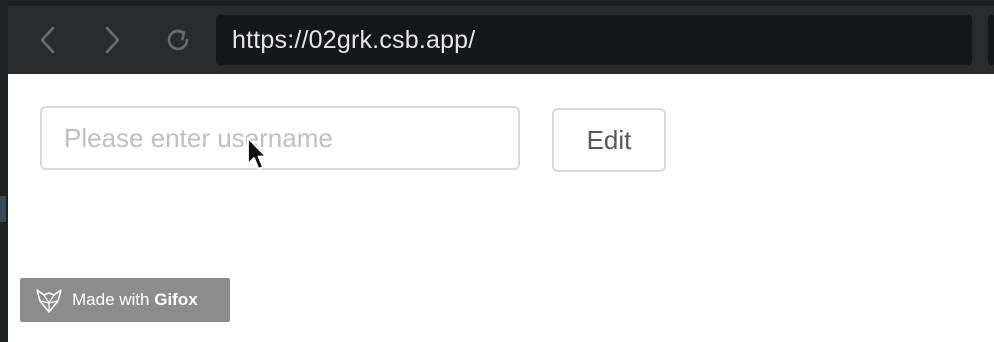 This screenshot has height=342, width=994. What do you see at coordinates (111, 299) in the screenshot?
I see `watermark-prefix: Made with` at bounding box center [111, 299].